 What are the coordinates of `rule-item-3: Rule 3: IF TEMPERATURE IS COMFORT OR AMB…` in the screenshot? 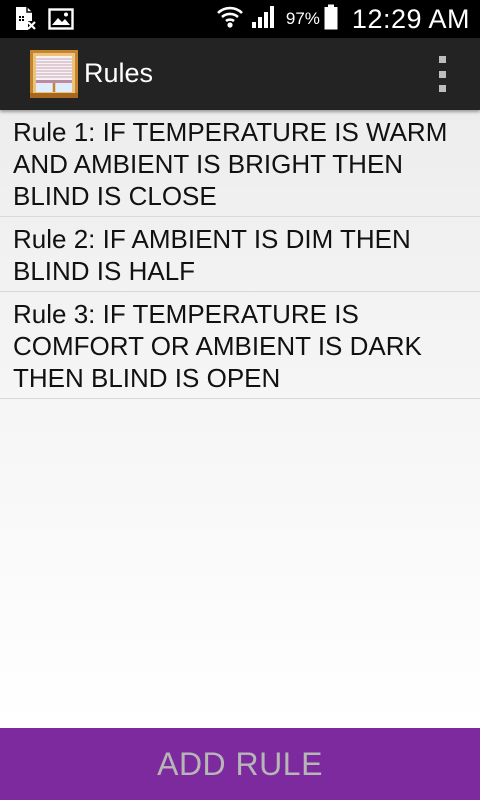 It's located at (240, 345).